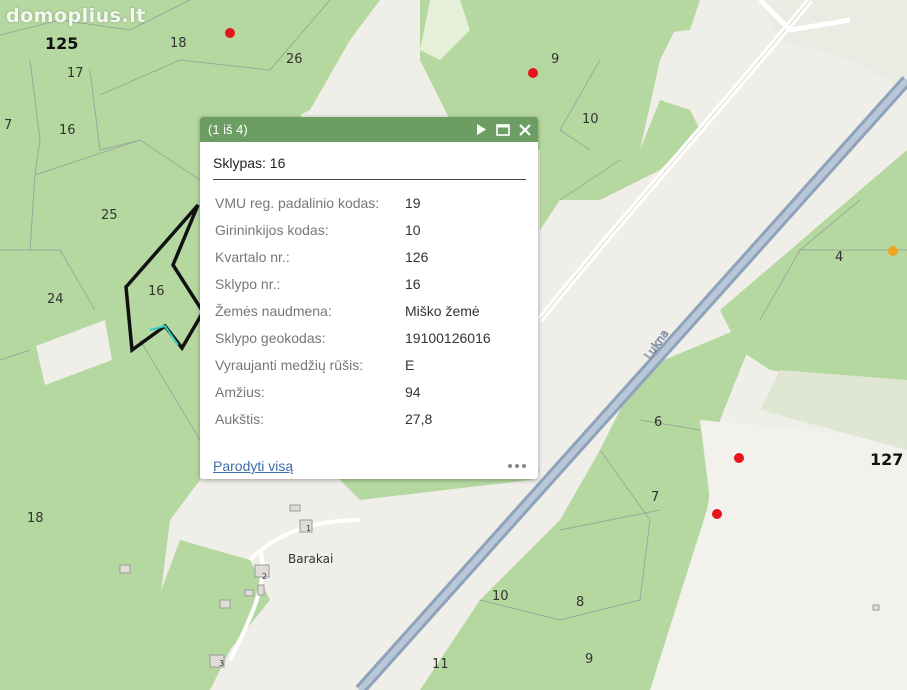 Image resolution: width=907 pixels, height=690 pixels. Describe the element at coordinates (252, 256) in the screenshot. I see `attribute-key: Kvartalo nr.:` at that location.